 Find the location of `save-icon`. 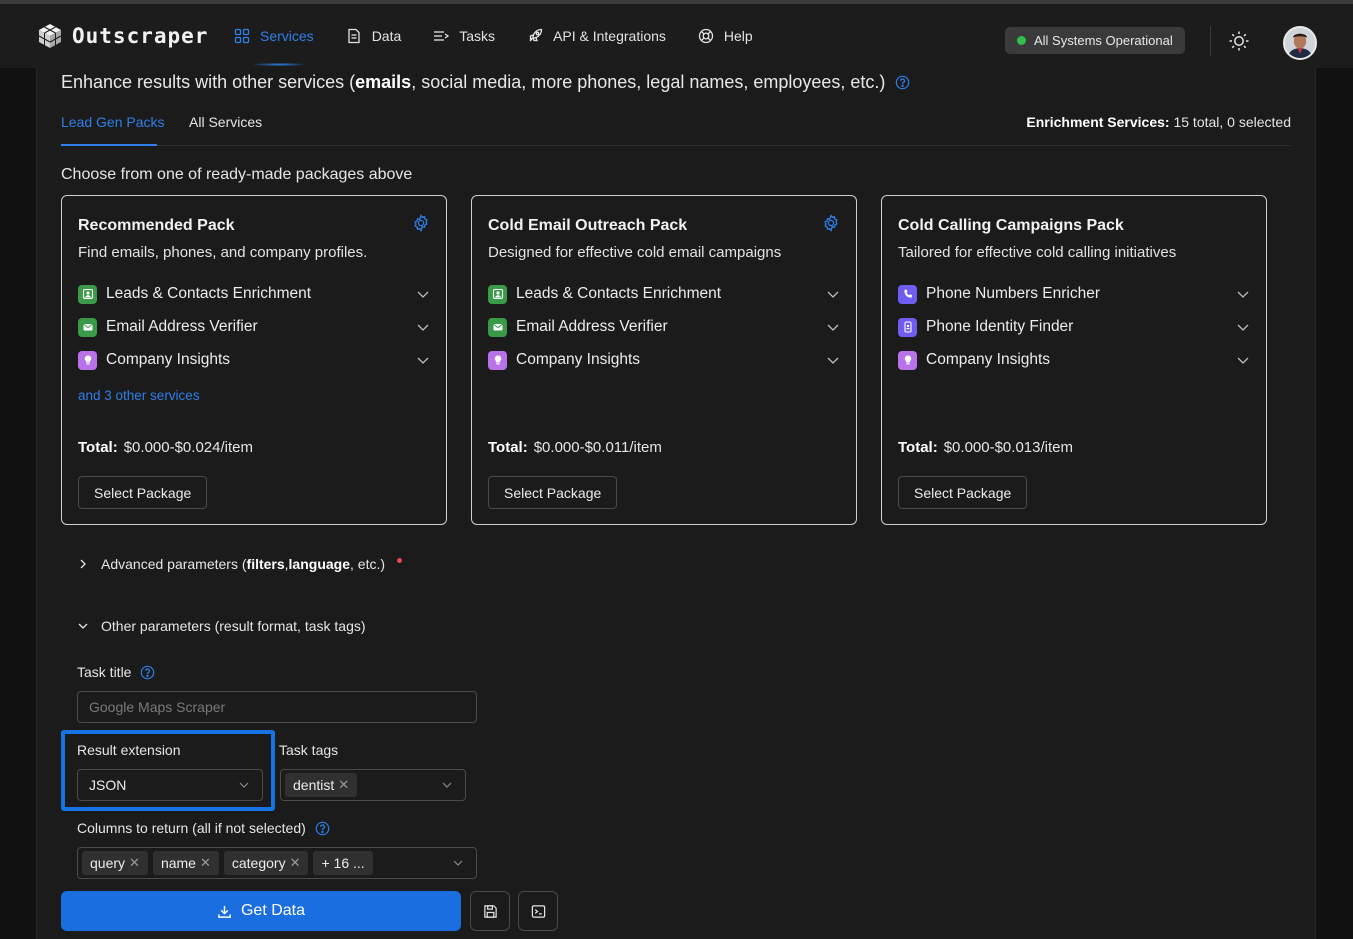

save-icon is located at coordinates (490, 911).